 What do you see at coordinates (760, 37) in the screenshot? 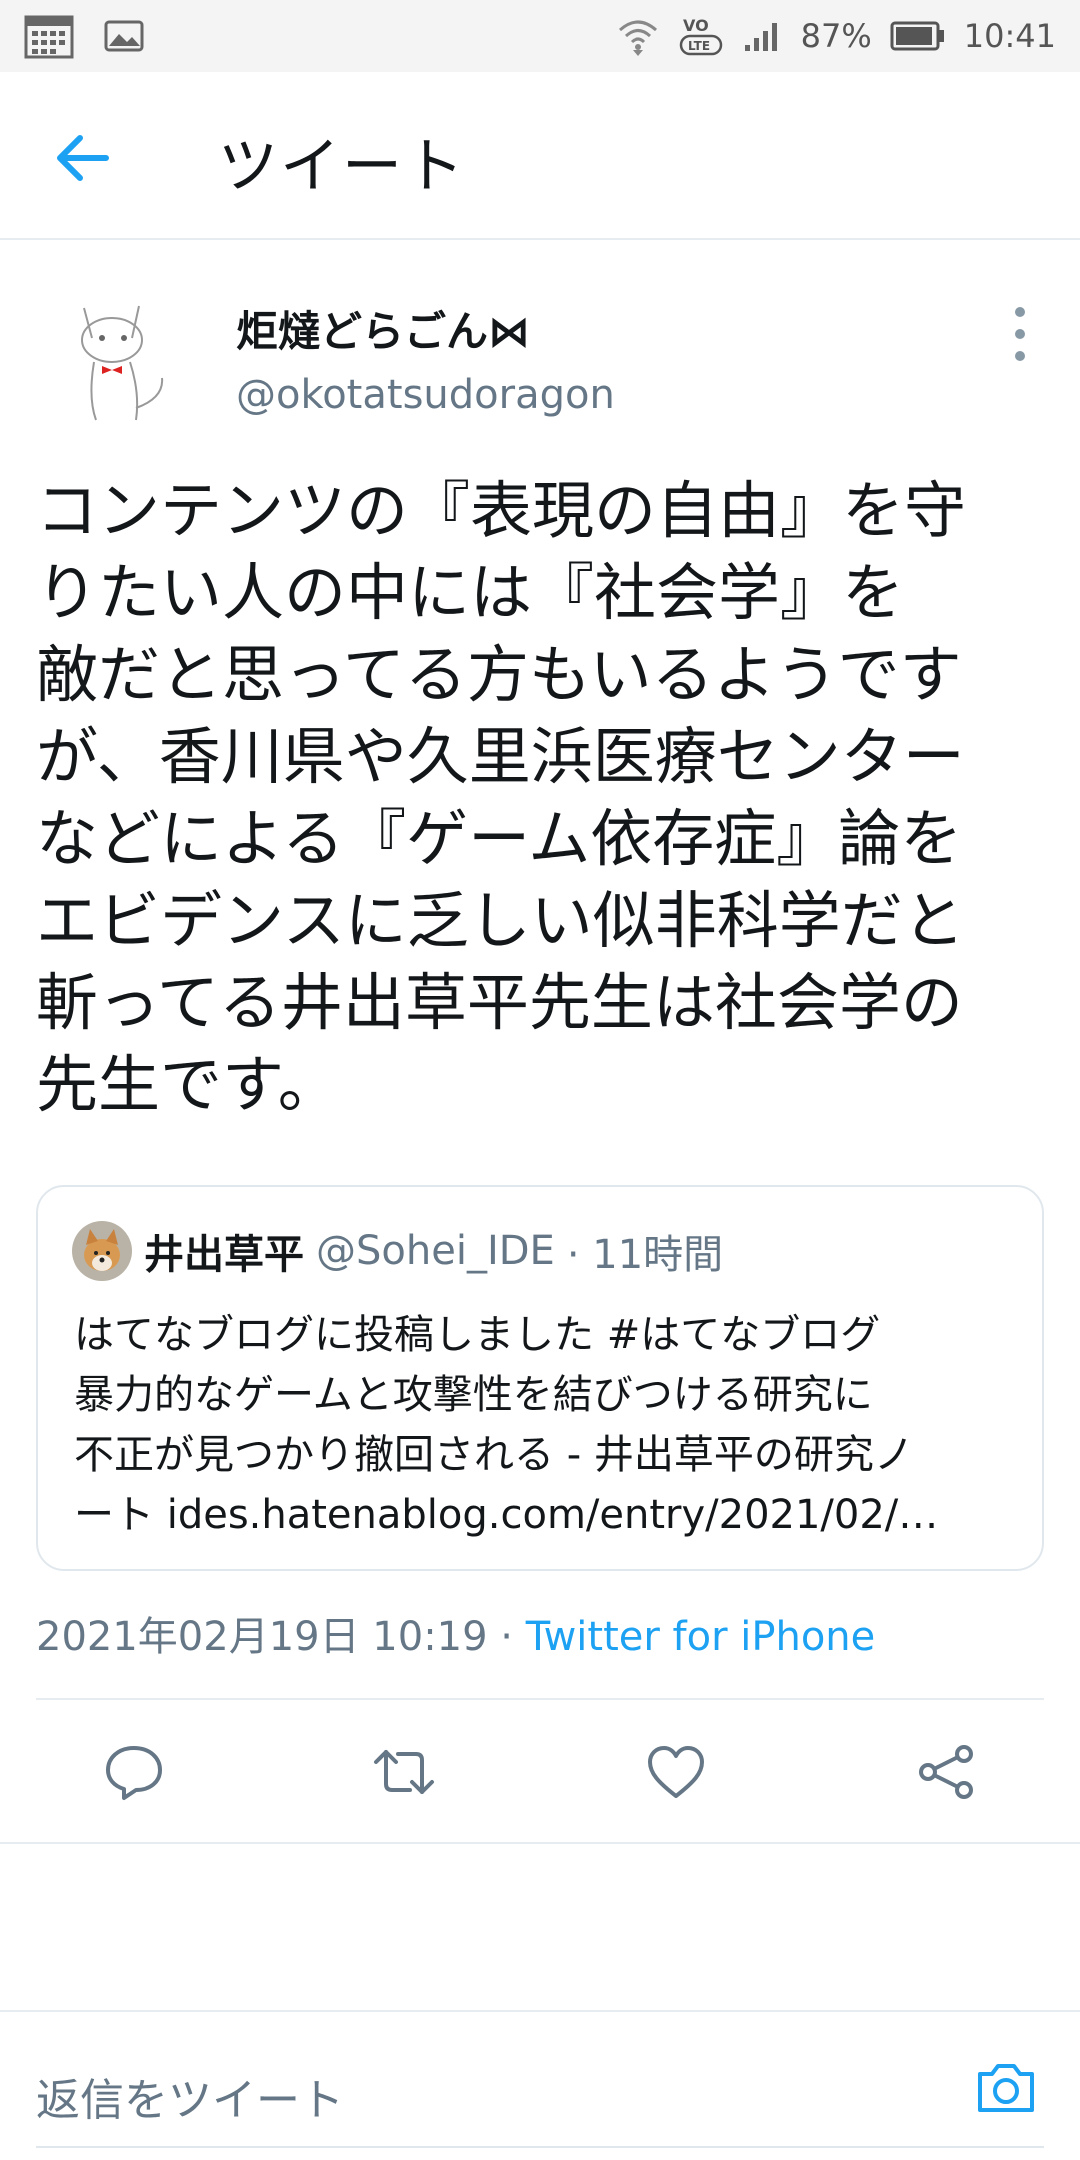
I see `signal-icon` at bounding box center [760, 37].